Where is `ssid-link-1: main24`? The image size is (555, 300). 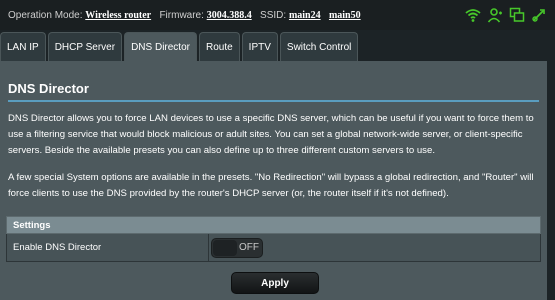 ssid-link-1: main24 is located at coordinates (305, 15).